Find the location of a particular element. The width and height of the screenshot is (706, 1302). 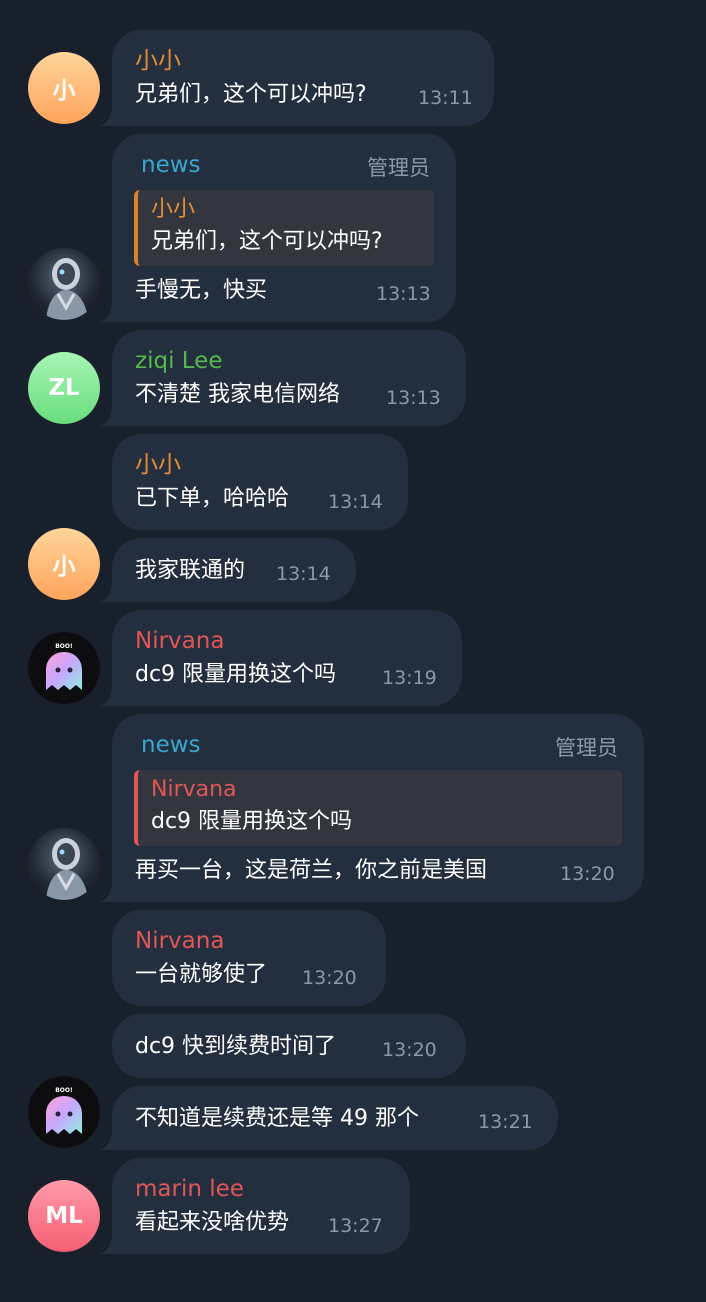

message-text: 兄弟们，这个可以冲吗? is located at coordinates (251, 94).